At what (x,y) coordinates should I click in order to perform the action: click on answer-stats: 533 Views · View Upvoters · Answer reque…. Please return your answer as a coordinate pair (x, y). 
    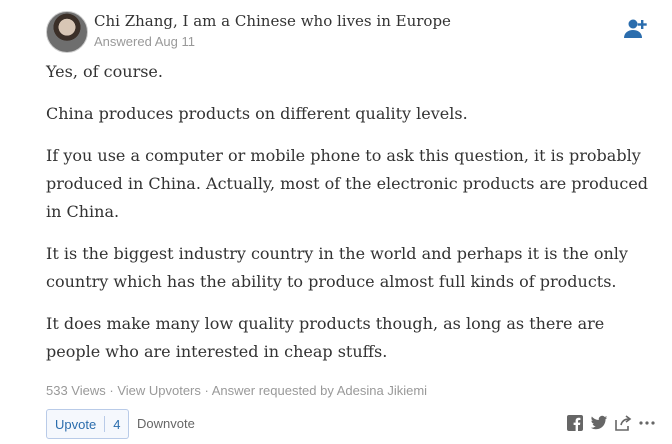
    Looking at the image, I should click on (236, 390).